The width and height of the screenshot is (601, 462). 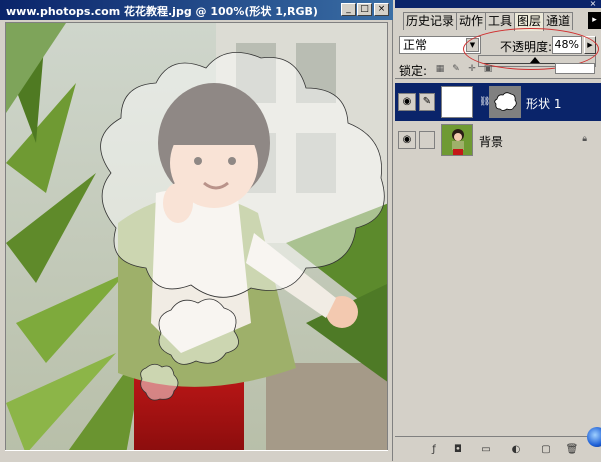 I want to click on maximize-button: □, so click(x=364, y=9).